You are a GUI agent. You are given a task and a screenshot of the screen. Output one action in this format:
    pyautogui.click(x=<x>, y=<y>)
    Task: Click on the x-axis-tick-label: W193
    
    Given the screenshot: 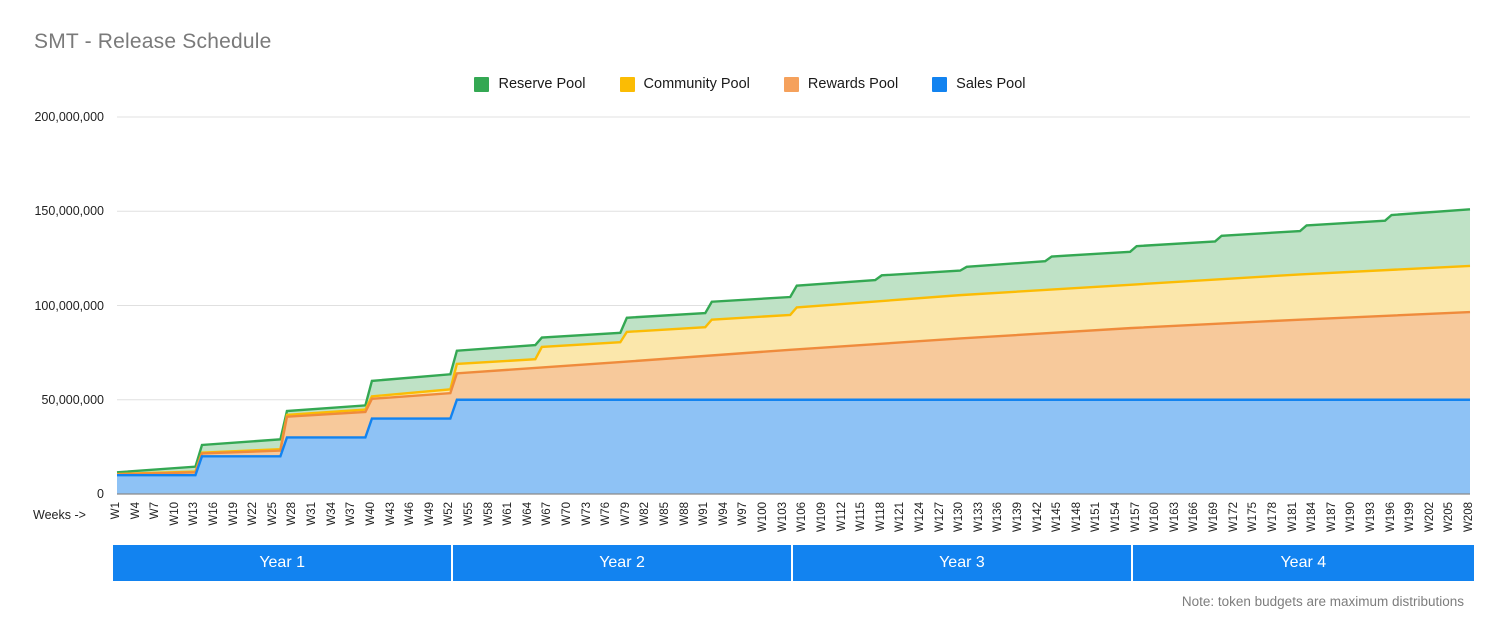 What is the action you would take?
    pyautogui.click(x=1370, y=517)
    